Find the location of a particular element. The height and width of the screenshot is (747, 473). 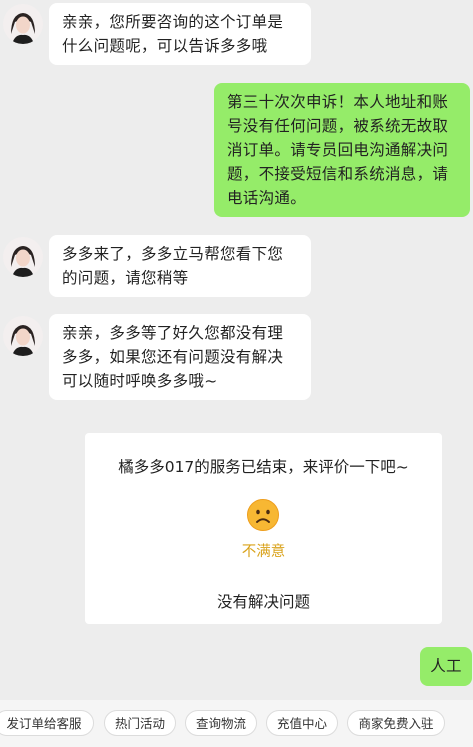

agent-message: 亲亲，多多等了好久您都没有理 多多，如果您还有问题没有解决 可以随时呼唤多多哦~ is located at coordinates (180, 357).